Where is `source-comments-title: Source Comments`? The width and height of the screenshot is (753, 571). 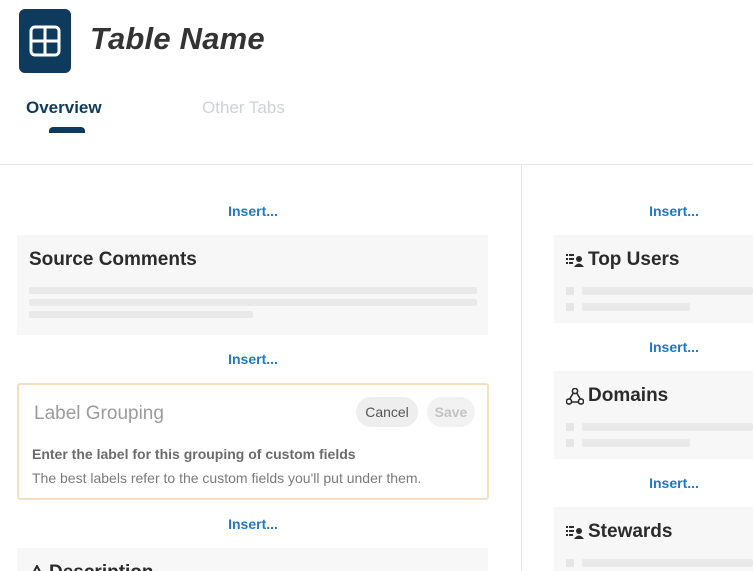 source-comments-title: Source Comments is located at coordinates (113, 259).